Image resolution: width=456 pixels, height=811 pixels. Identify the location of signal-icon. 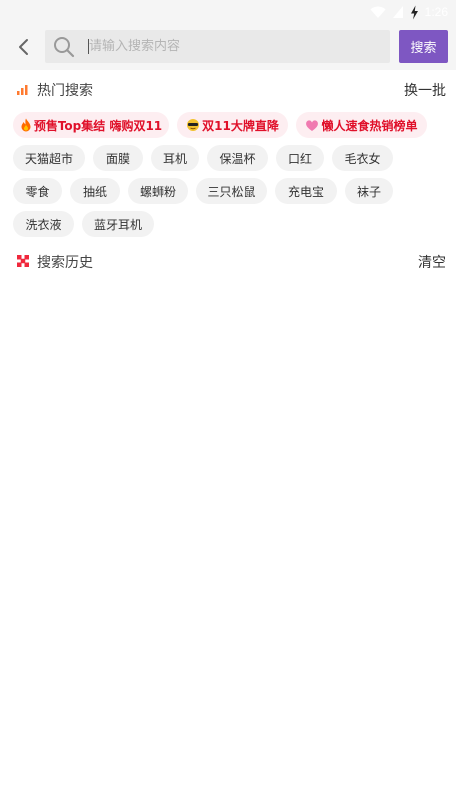
(397, 12).